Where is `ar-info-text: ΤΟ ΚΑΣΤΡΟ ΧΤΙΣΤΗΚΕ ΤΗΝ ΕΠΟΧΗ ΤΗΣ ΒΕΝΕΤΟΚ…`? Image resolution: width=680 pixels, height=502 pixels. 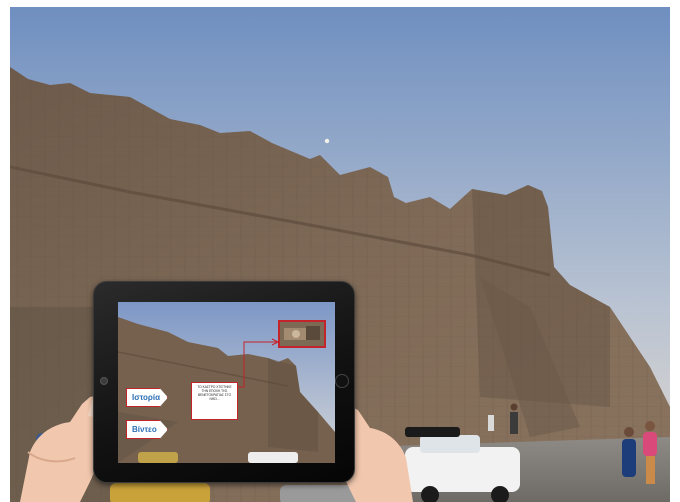
ar-info-text: ΤΟ ΚΑΣΤΡΟ ΧΤΙΣΤΗΚΕ ΤΗΝ ΕΠΟΧΗ ΤΗΣ ΒΕΝΕΤΟΚ… is located at coordinates (214, 393).